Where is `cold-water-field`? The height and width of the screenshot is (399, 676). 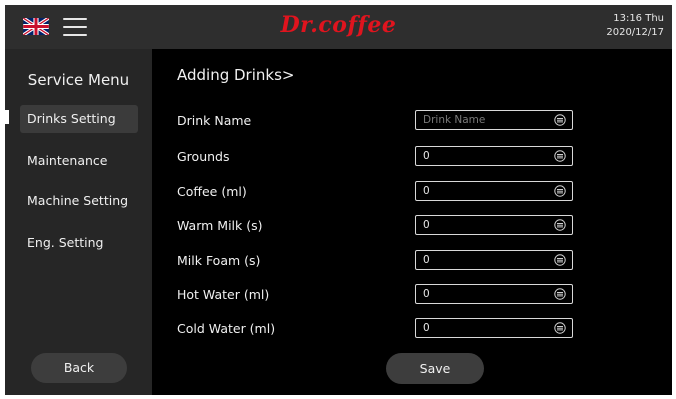 cold-water-field is located at coordinates (494, 328).